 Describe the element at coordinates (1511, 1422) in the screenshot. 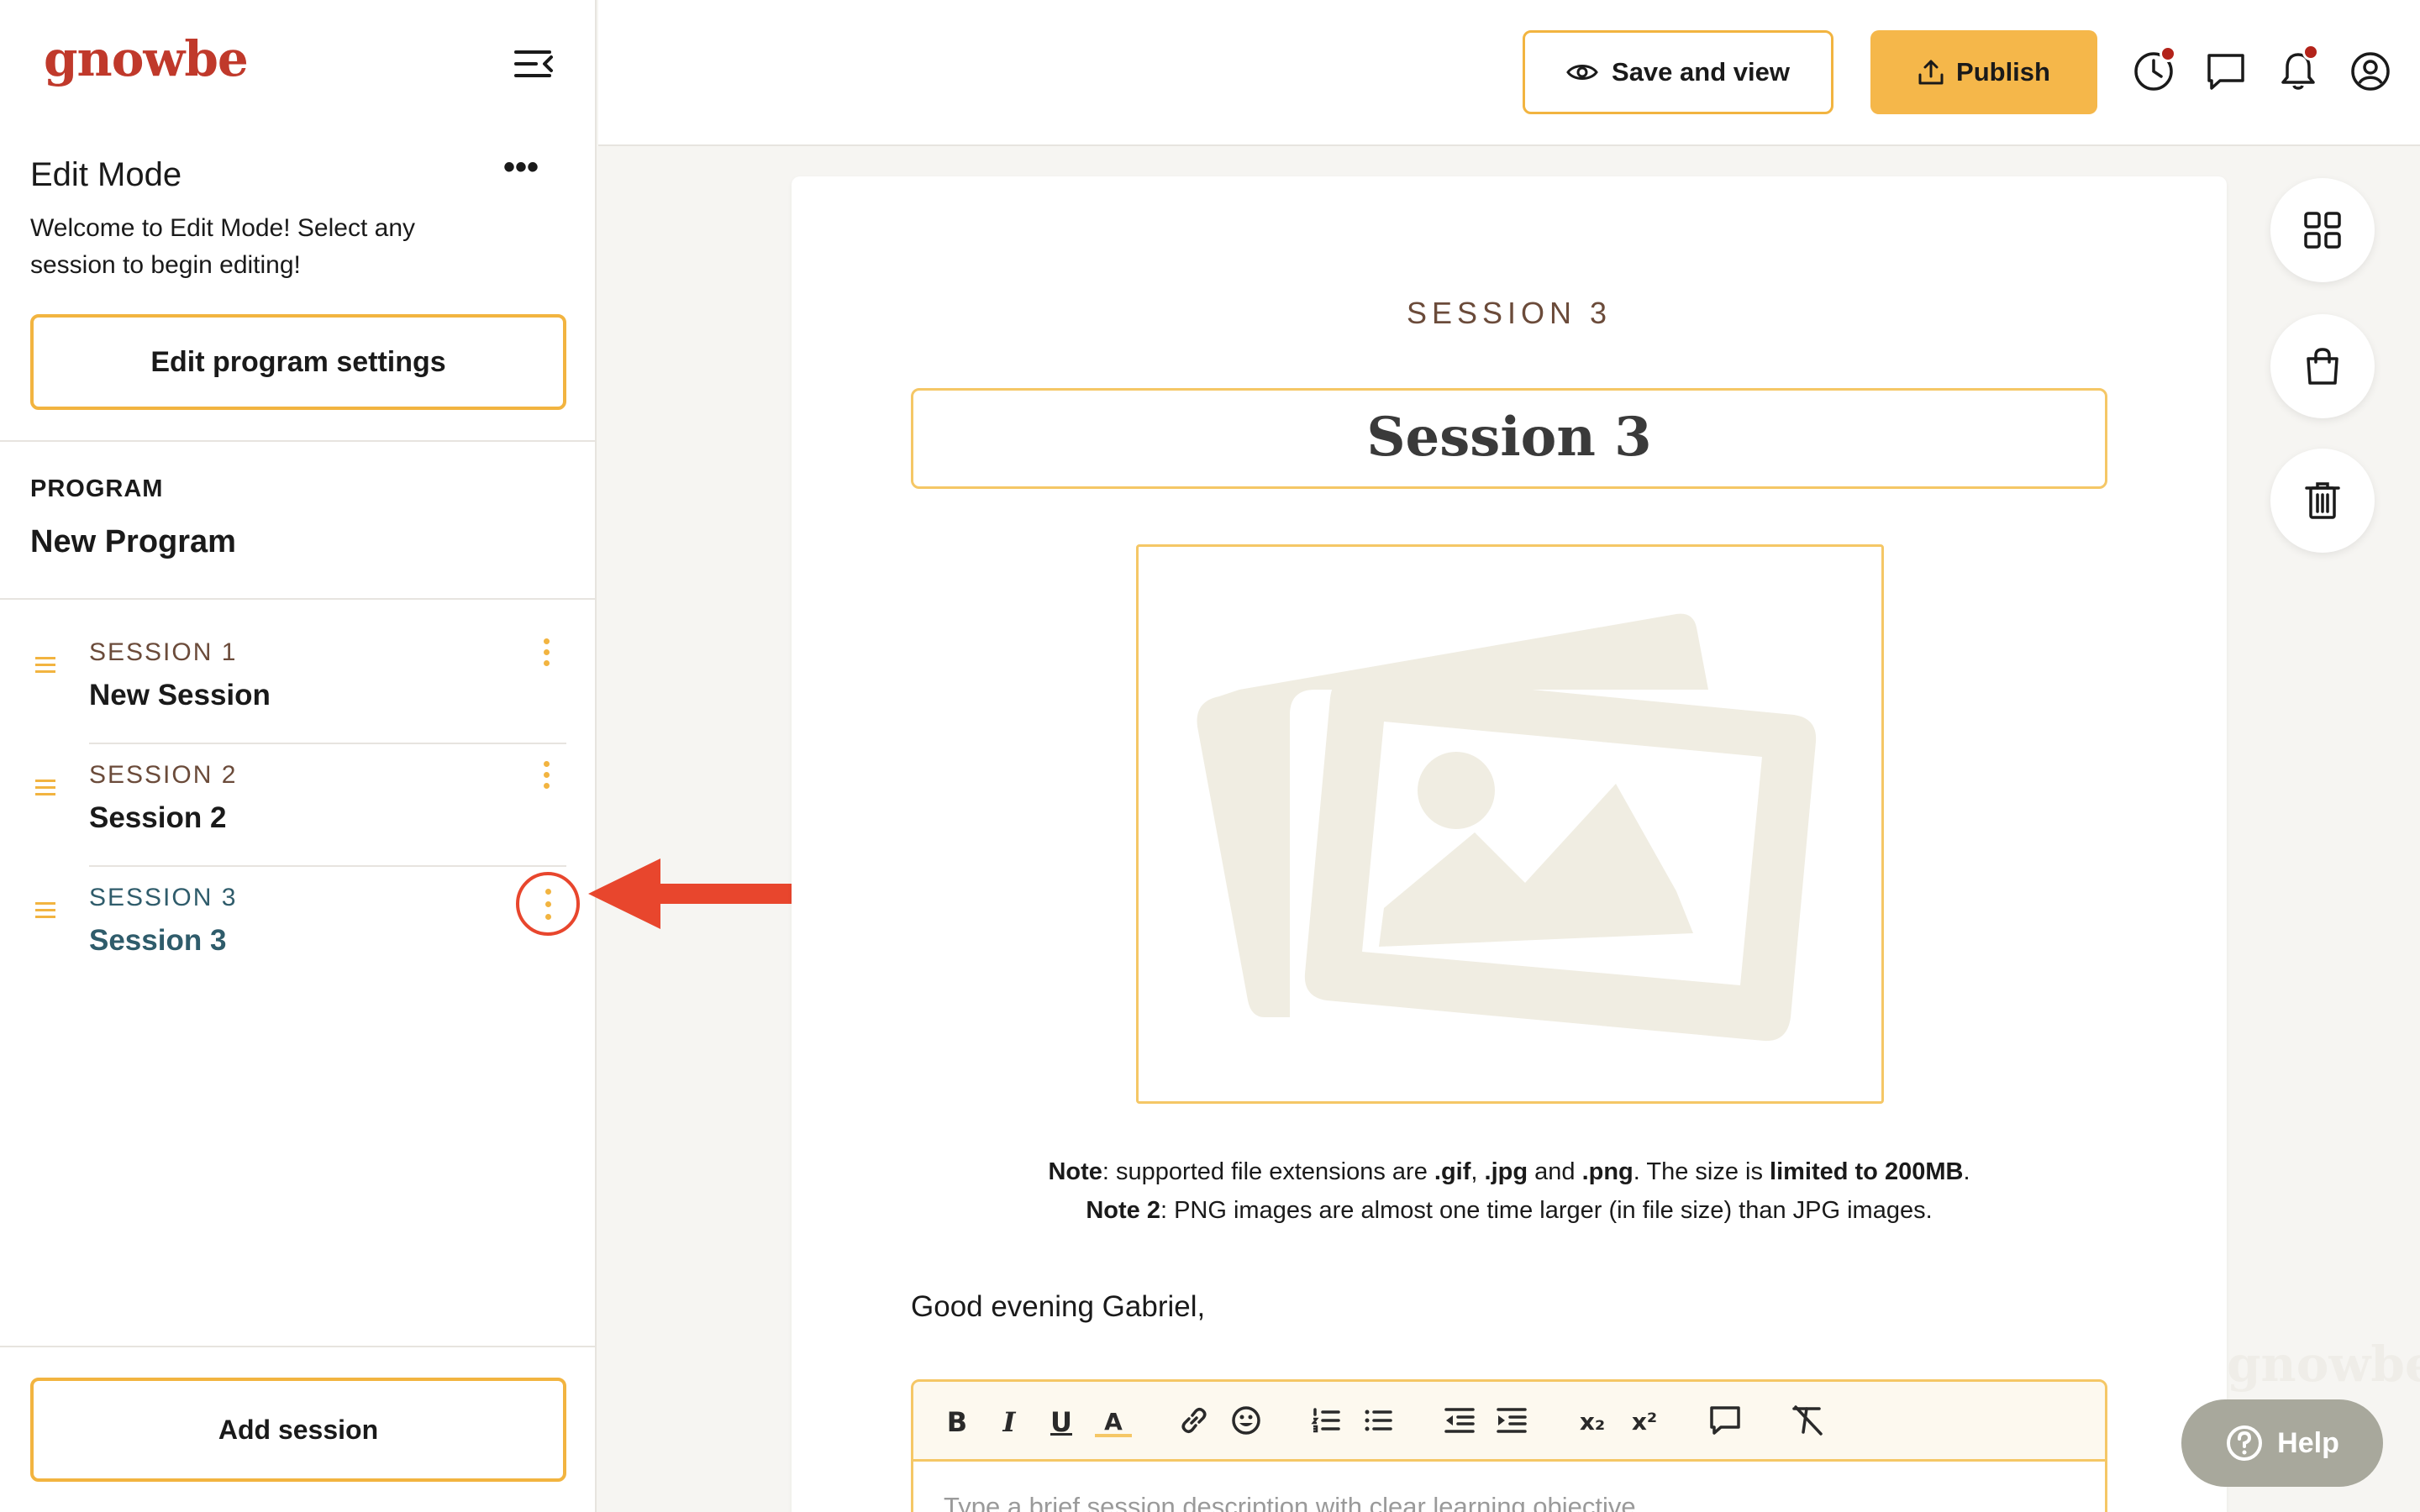

I see `indent-icon` at that location.